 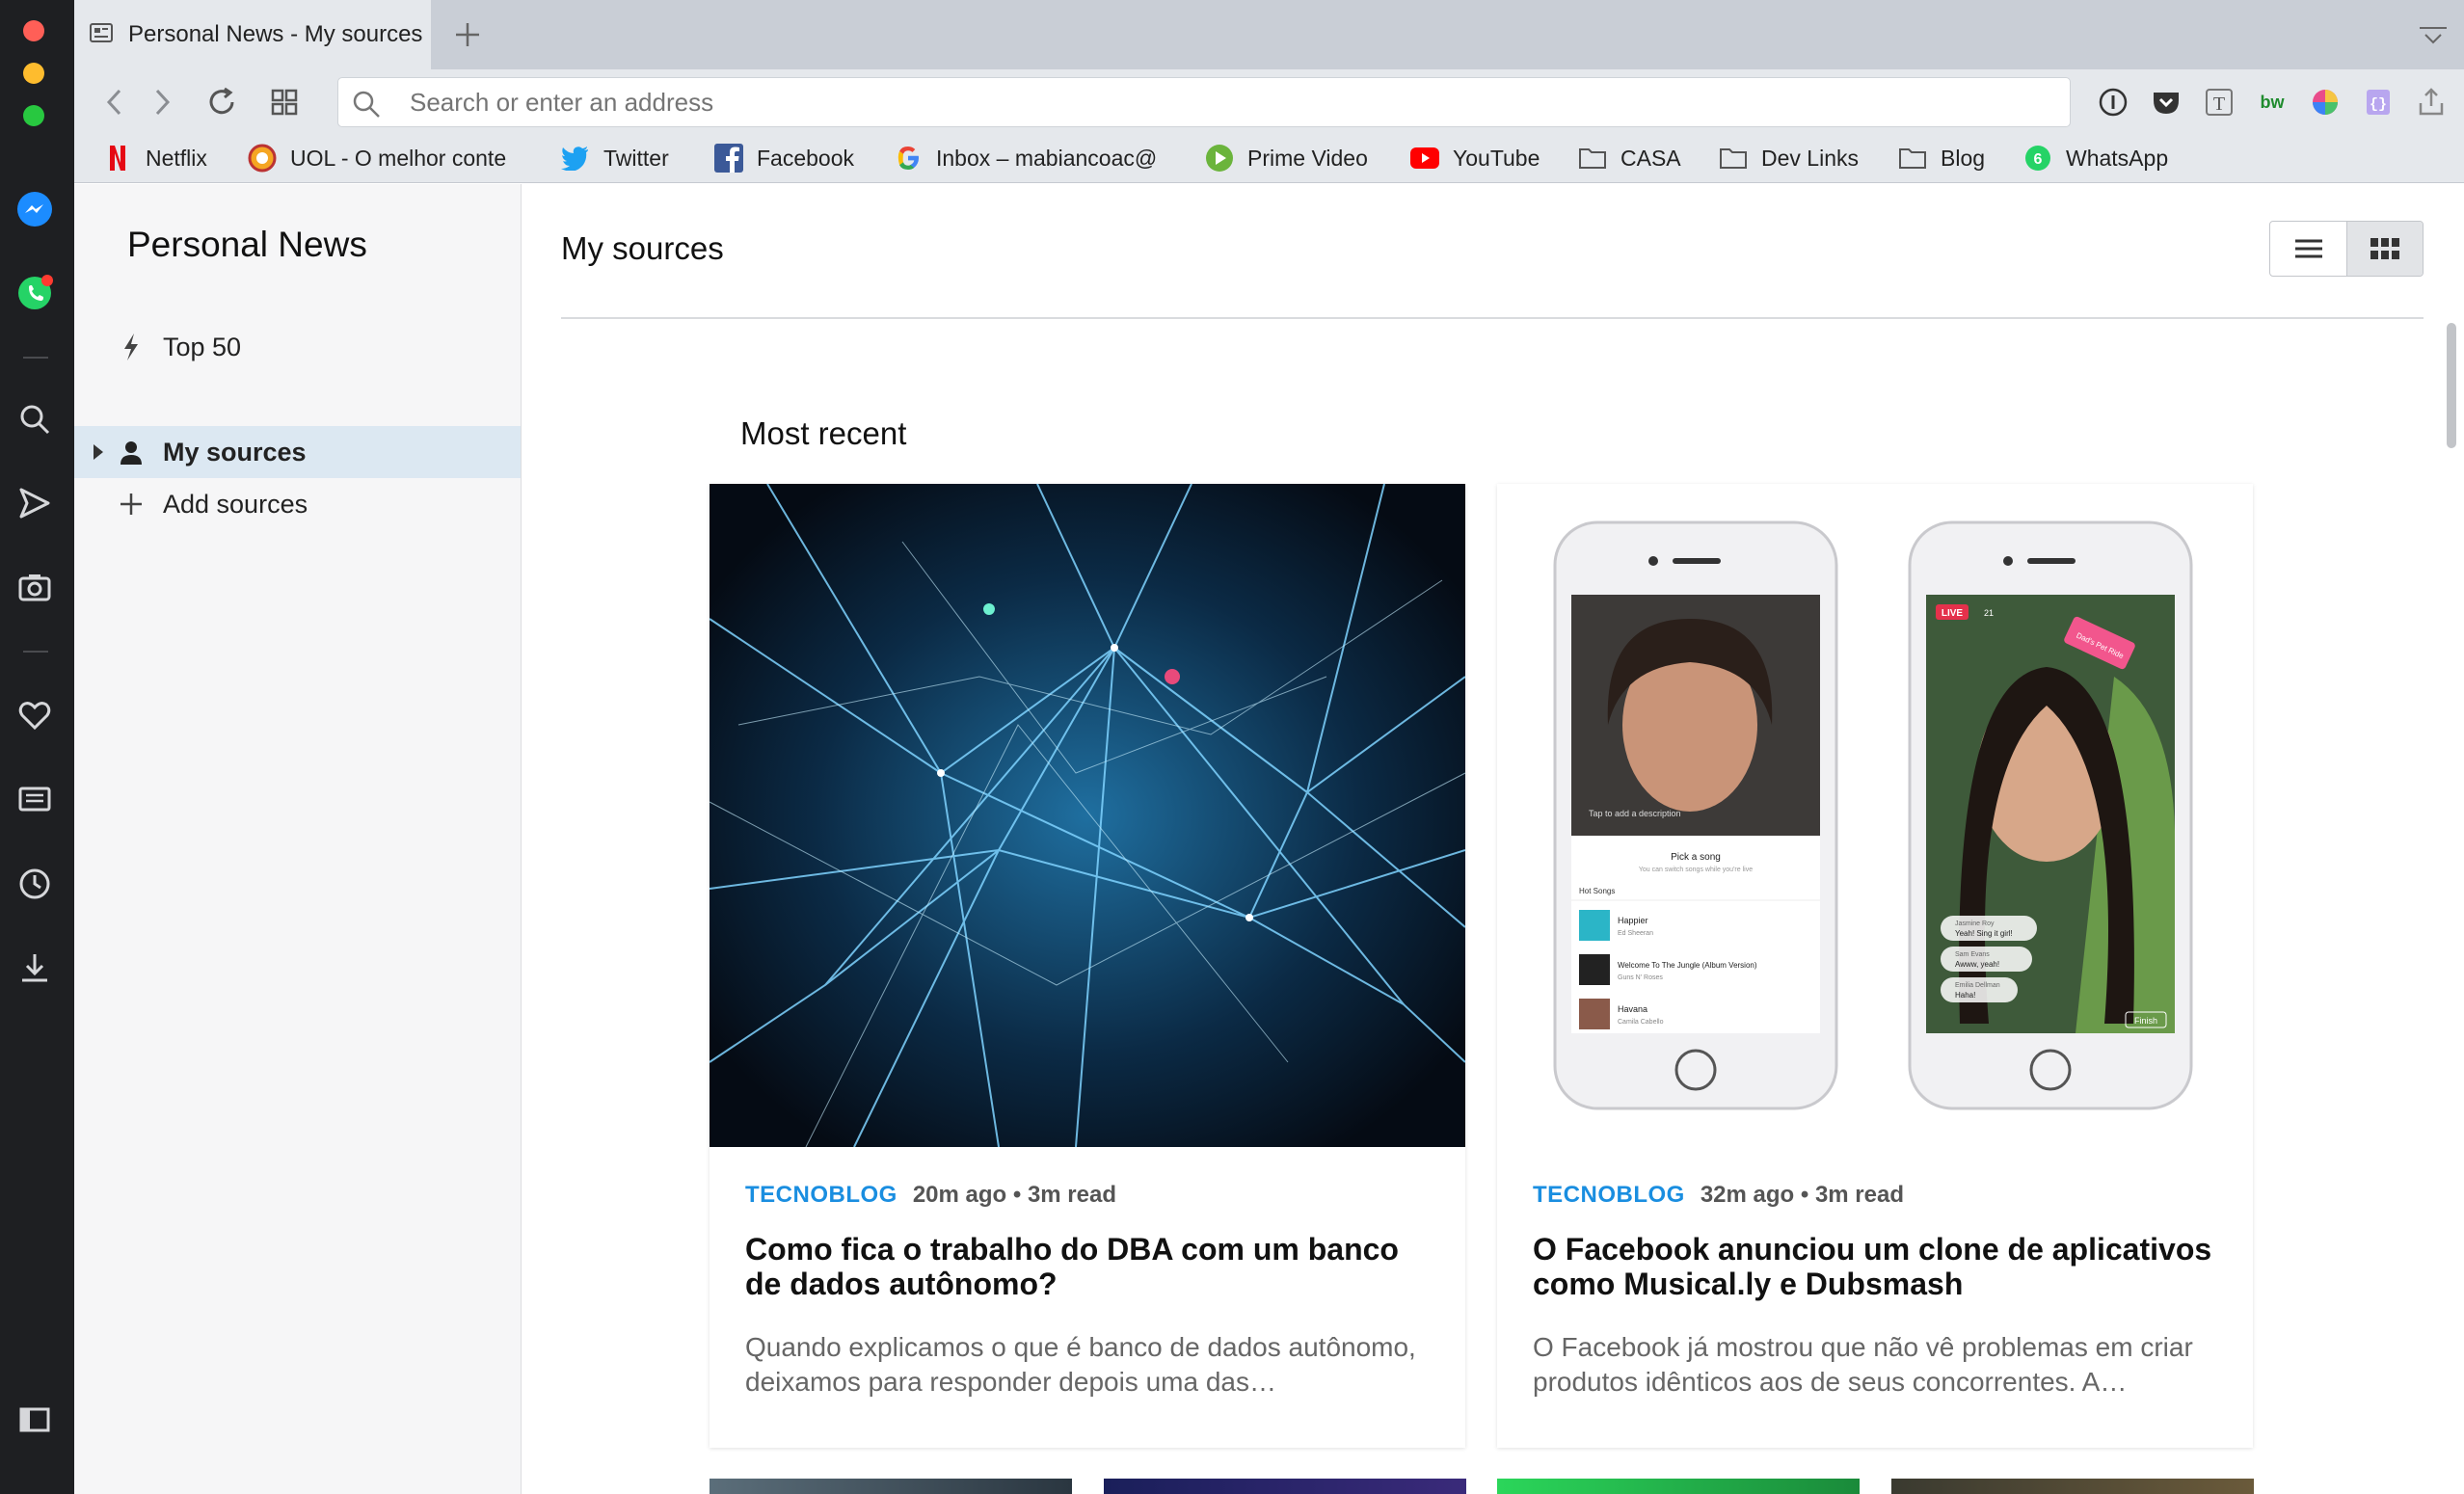 What do you see at coordinates (1597, 891) in the screenshot?
I see `svg-text: Hot Songs` at bounding box center [1597, 891].